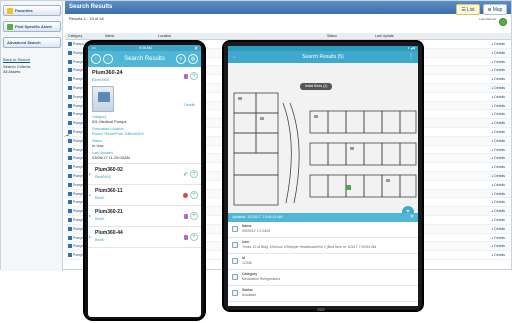 The height and width of the screenshot is (323, 512). What do you see at coordinates (32, 10) in the screenshot?
I see `favorites-button: Favorites` at bounding box center [32, 10].